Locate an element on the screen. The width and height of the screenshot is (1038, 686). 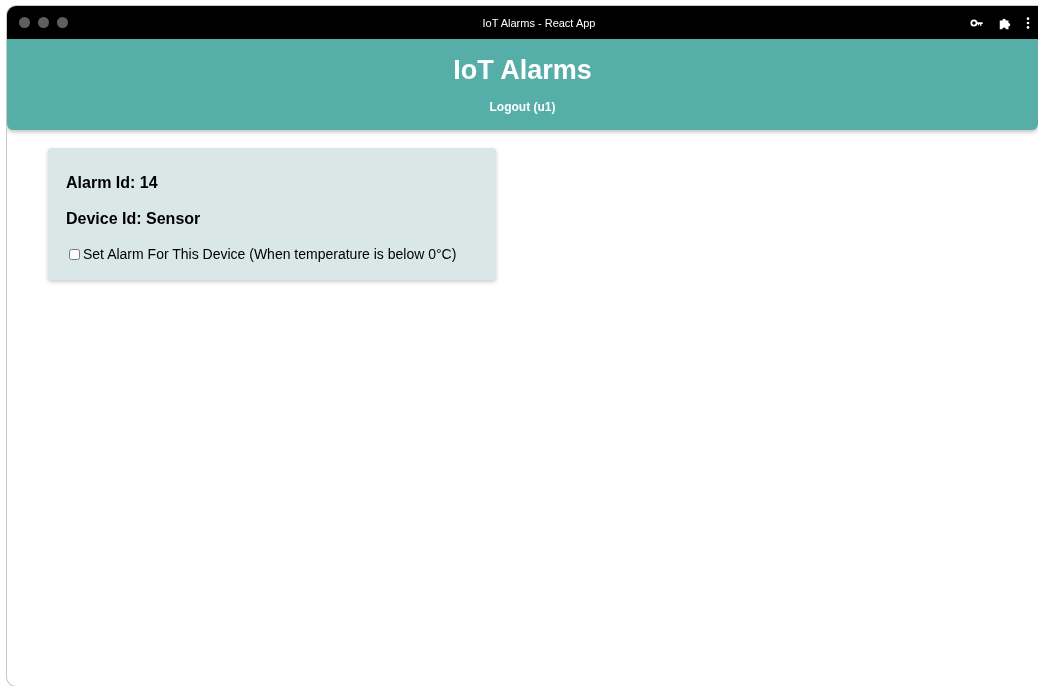
checkbox-label: Set Alarm For This Device (When temperature is below 0°C) is located at coordinates (270, 254).